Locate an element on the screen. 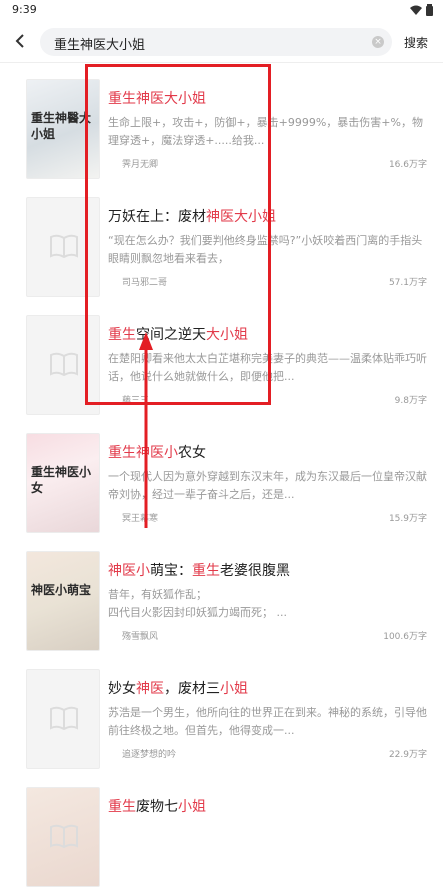 This screenshot has width=443, height=889. search-button: 搜索 is located at coordinates (416, 42).